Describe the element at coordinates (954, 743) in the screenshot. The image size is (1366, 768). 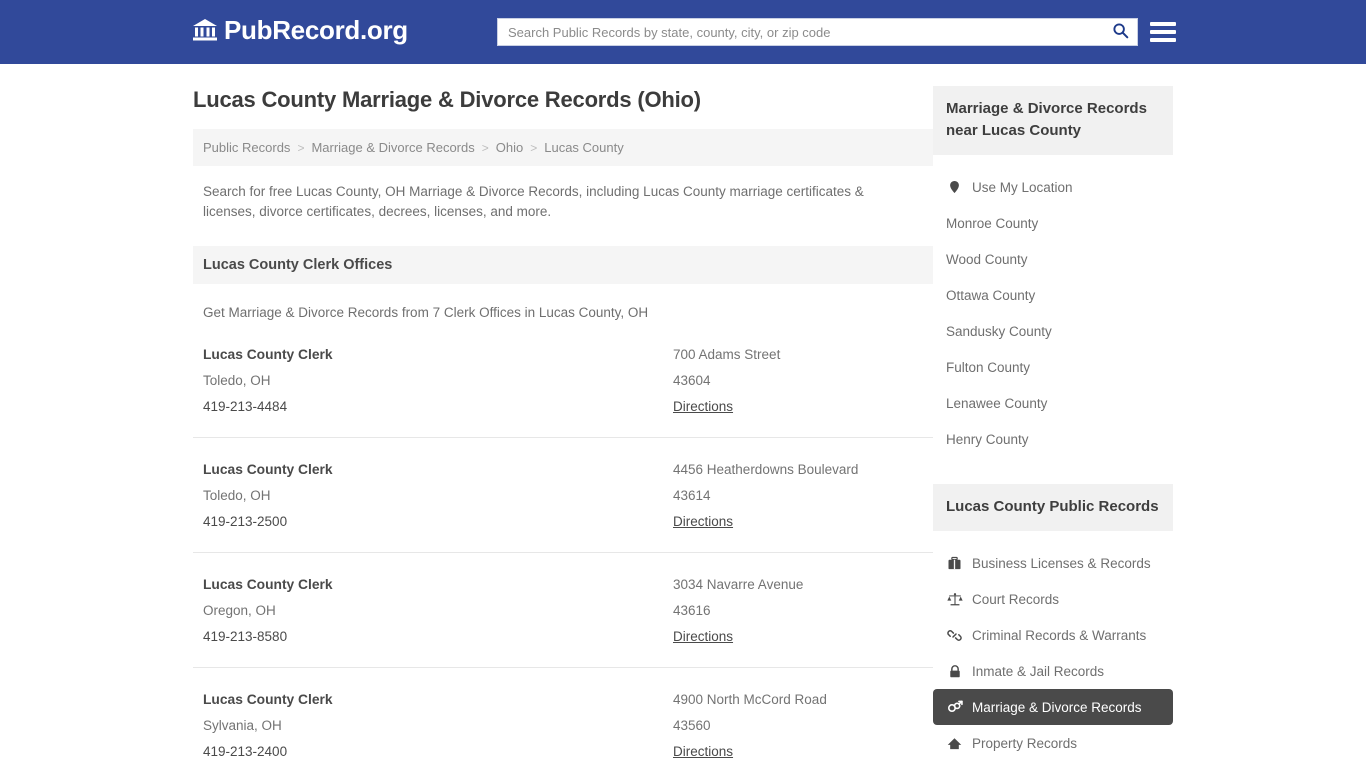
I see `house-icon` at that location.